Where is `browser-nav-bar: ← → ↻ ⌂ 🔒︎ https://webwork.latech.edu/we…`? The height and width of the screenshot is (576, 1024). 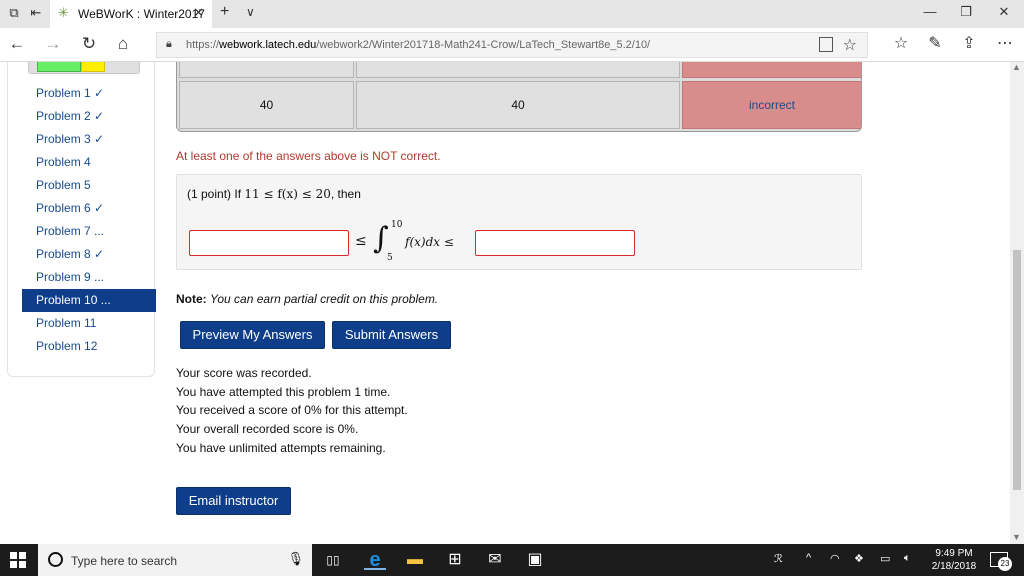 browser-nav-bar: ← → ↻ ⌂ 🔒︎ https://webwork.latech.edu/we… is located at coordinates (512, 45).